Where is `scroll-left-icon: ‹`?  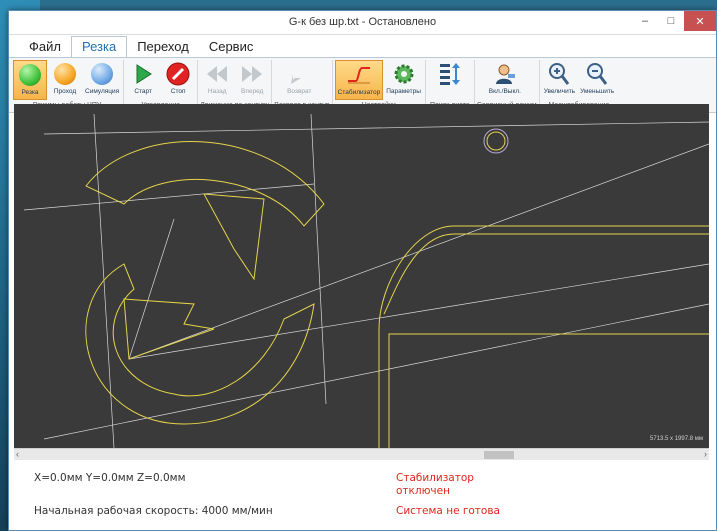 scroll-left-icon: ‹ is located at coordinates (17, 454).